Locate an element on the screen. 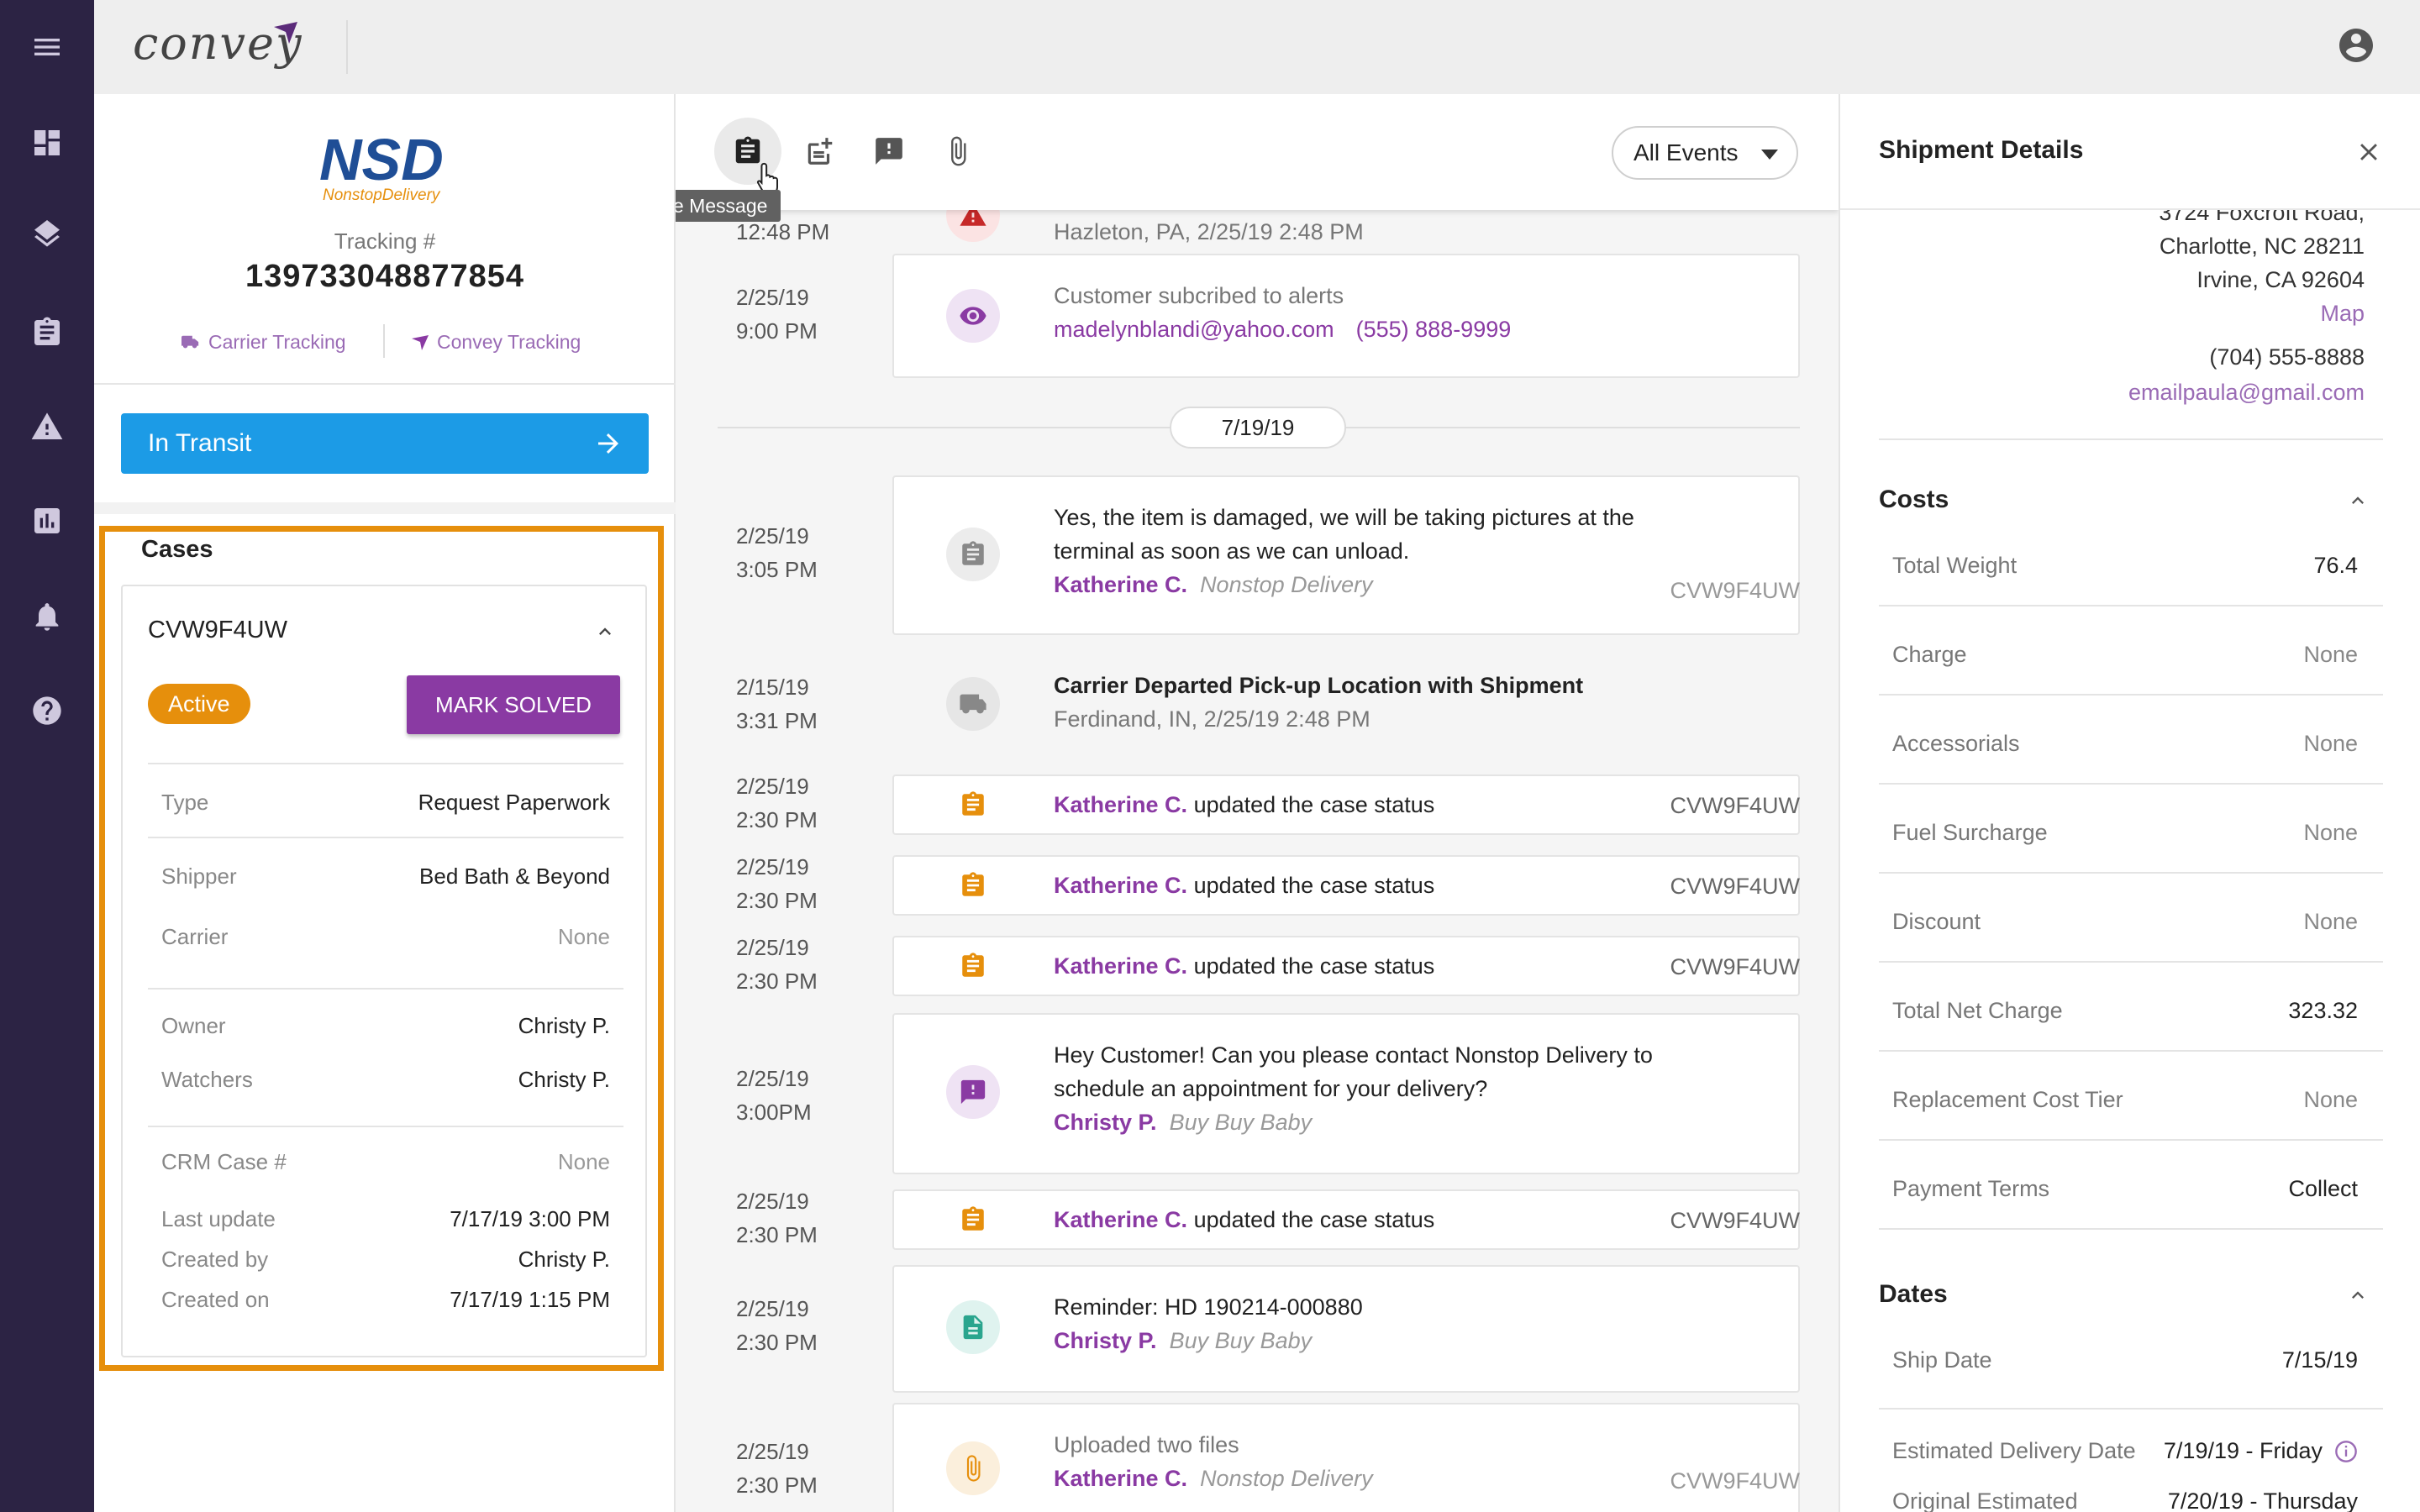  event-filter-value: All Events is located at coordinates (1686, 152).